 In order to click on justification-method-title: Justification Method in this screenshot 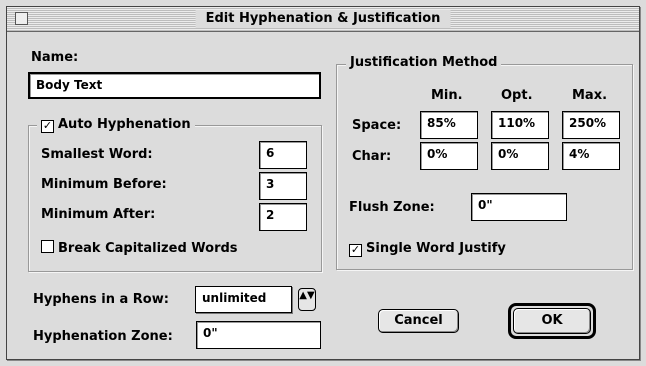, I will do `click(424, 63)`.